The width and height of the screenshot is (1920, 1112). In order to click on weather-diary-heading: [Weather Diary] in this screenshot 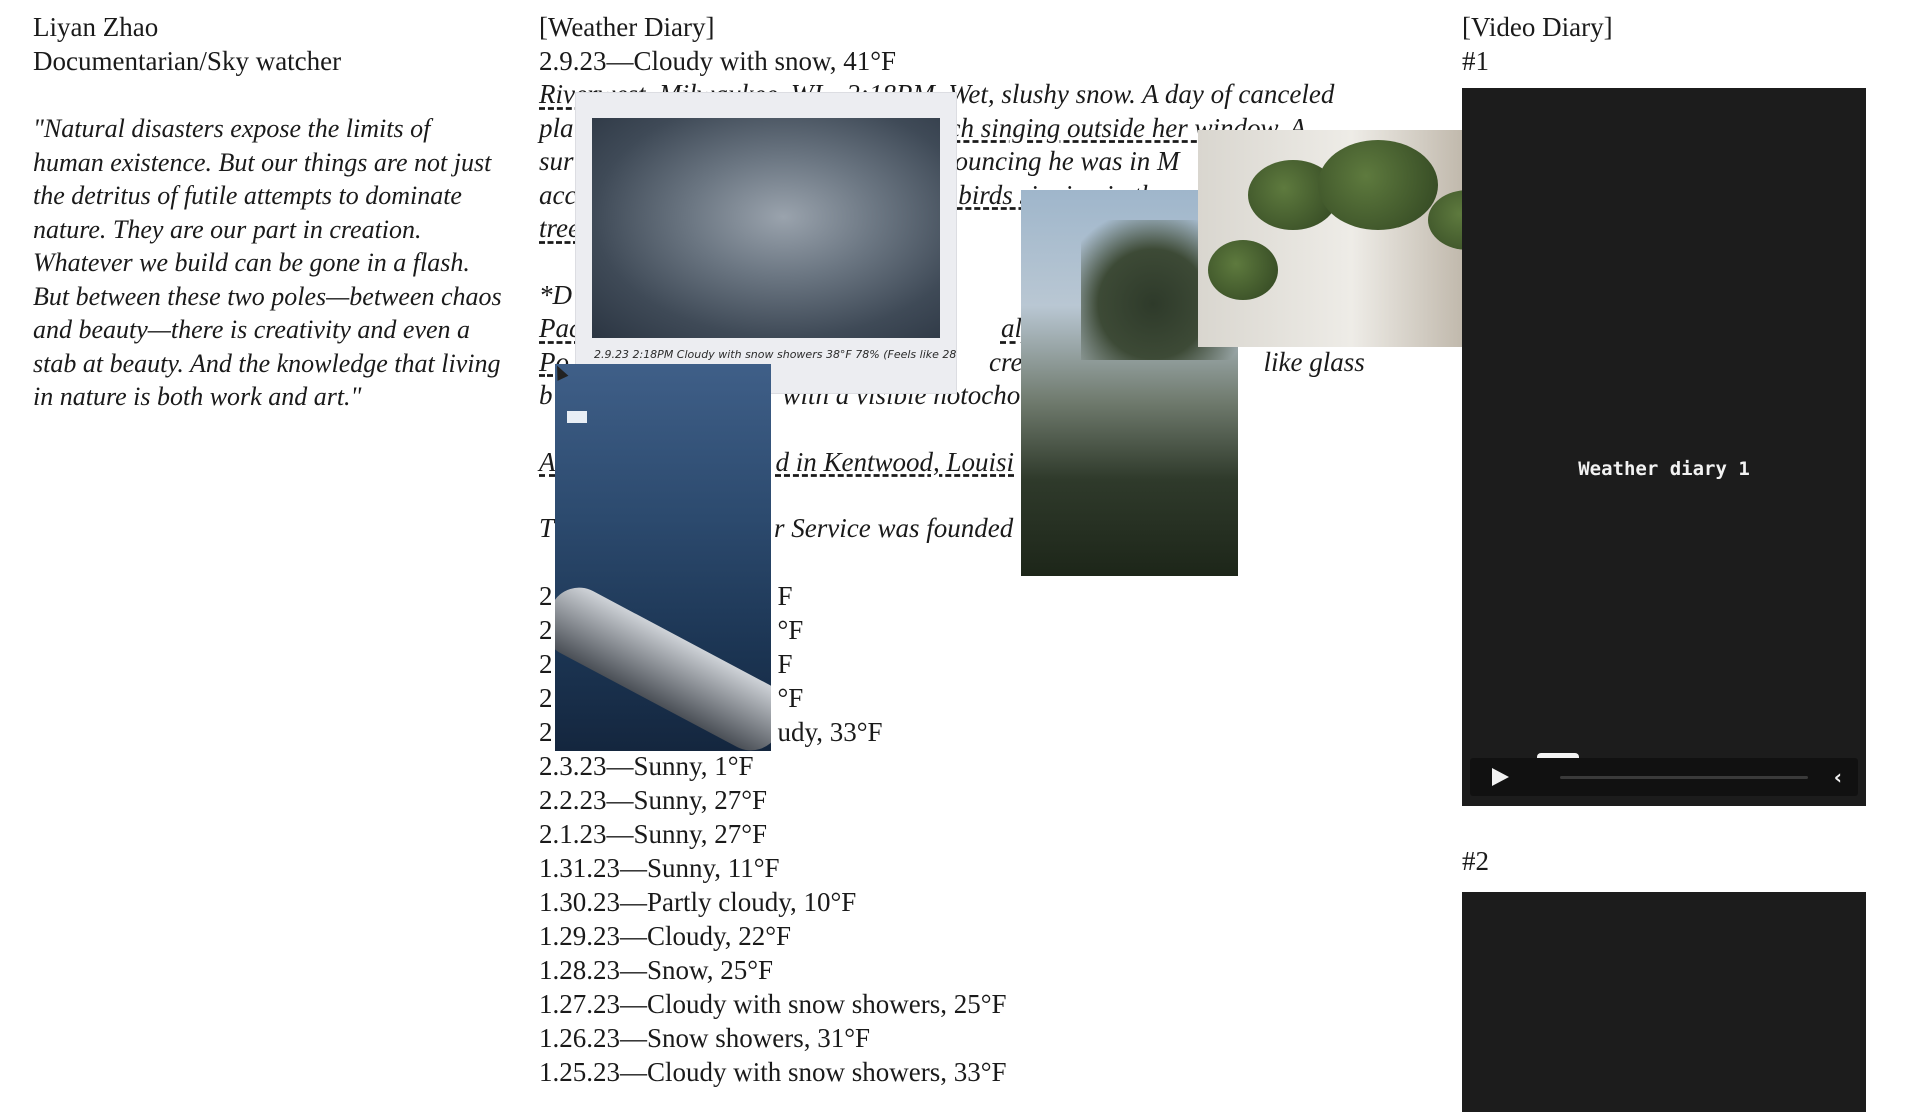, I will do `click(627, 27)`.